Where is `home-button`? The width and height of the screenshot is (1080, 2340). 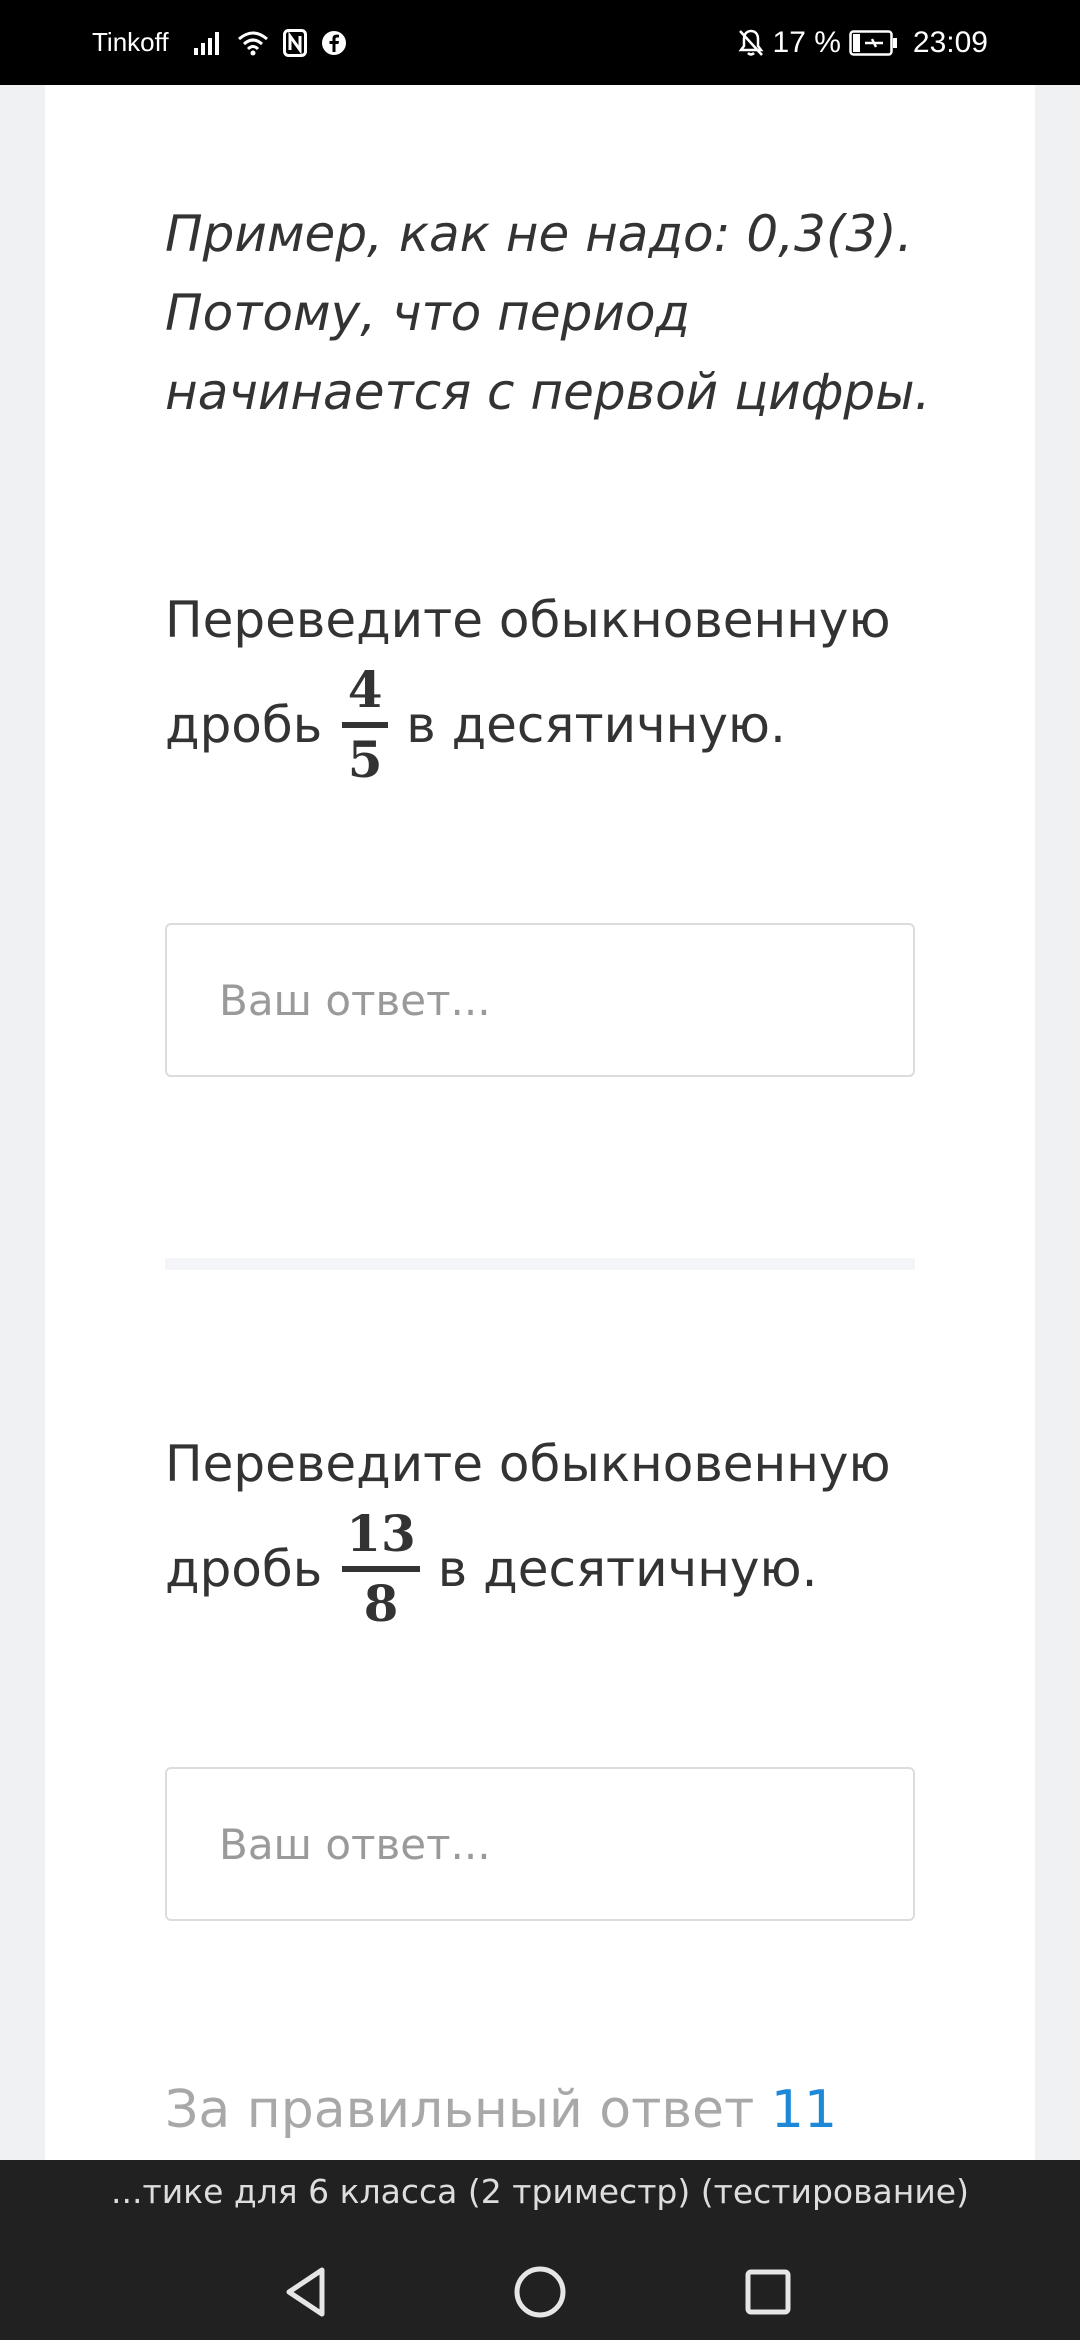 home-button is located at coordinates (540, 2292).